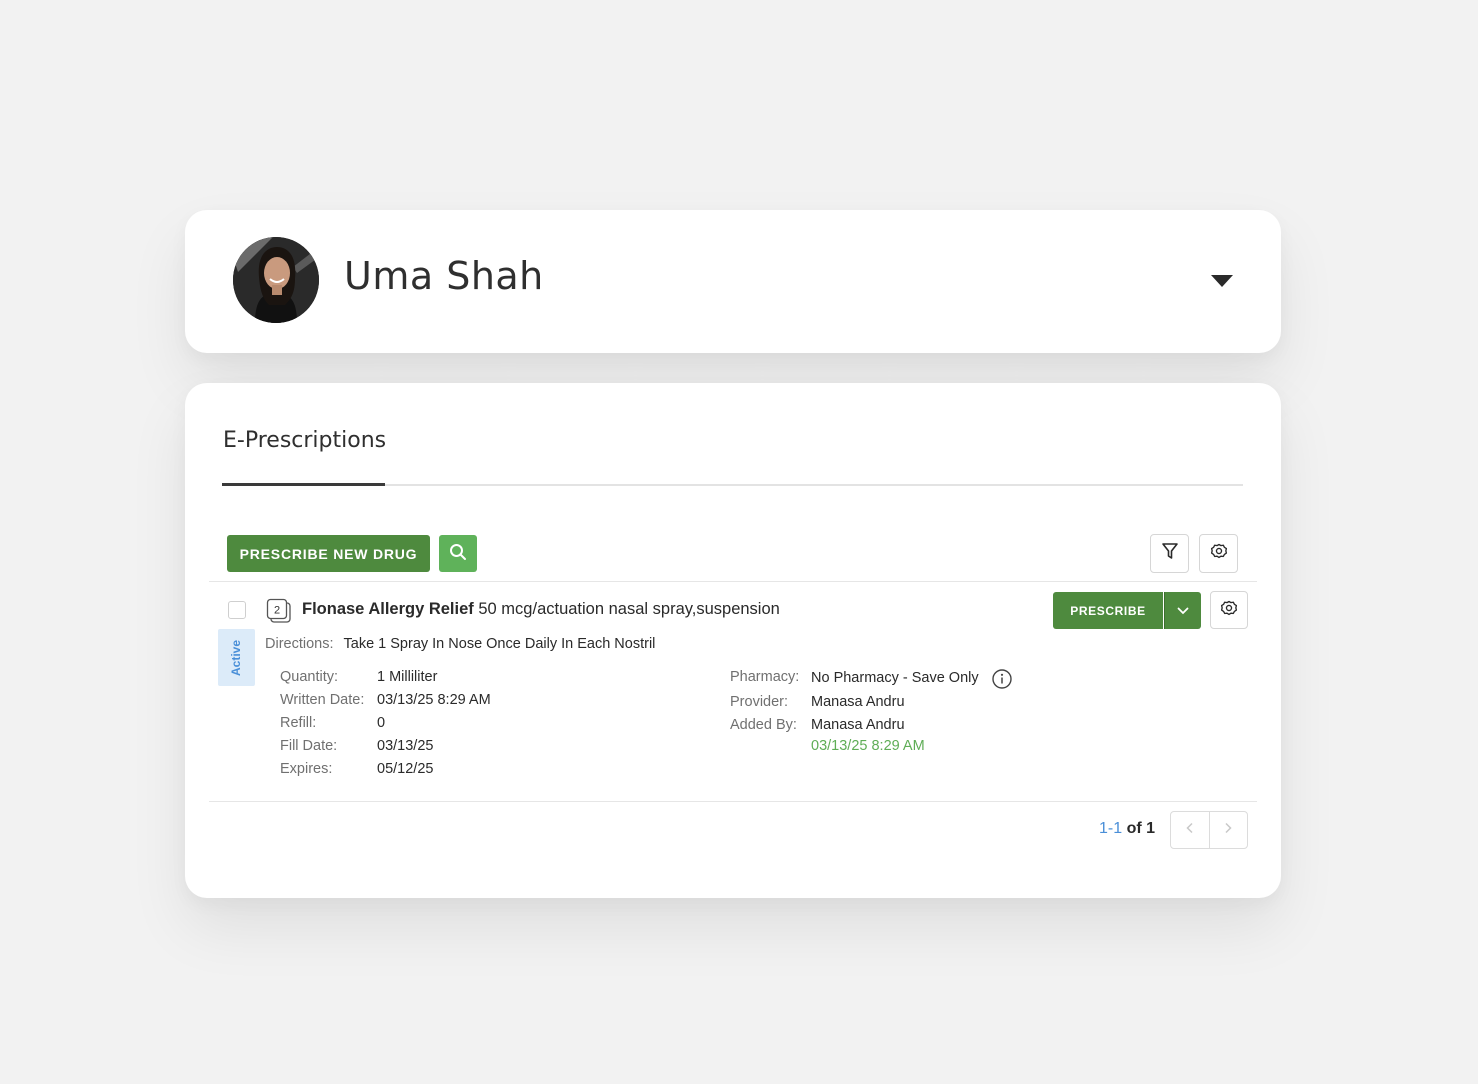 This screenshot has height=1084, width=1478. Describe the element at coordinates (328, 553) in the screenshot. I see `prescribe-new-drug-button: PRESCRIBE NEW DRUG` at that location.